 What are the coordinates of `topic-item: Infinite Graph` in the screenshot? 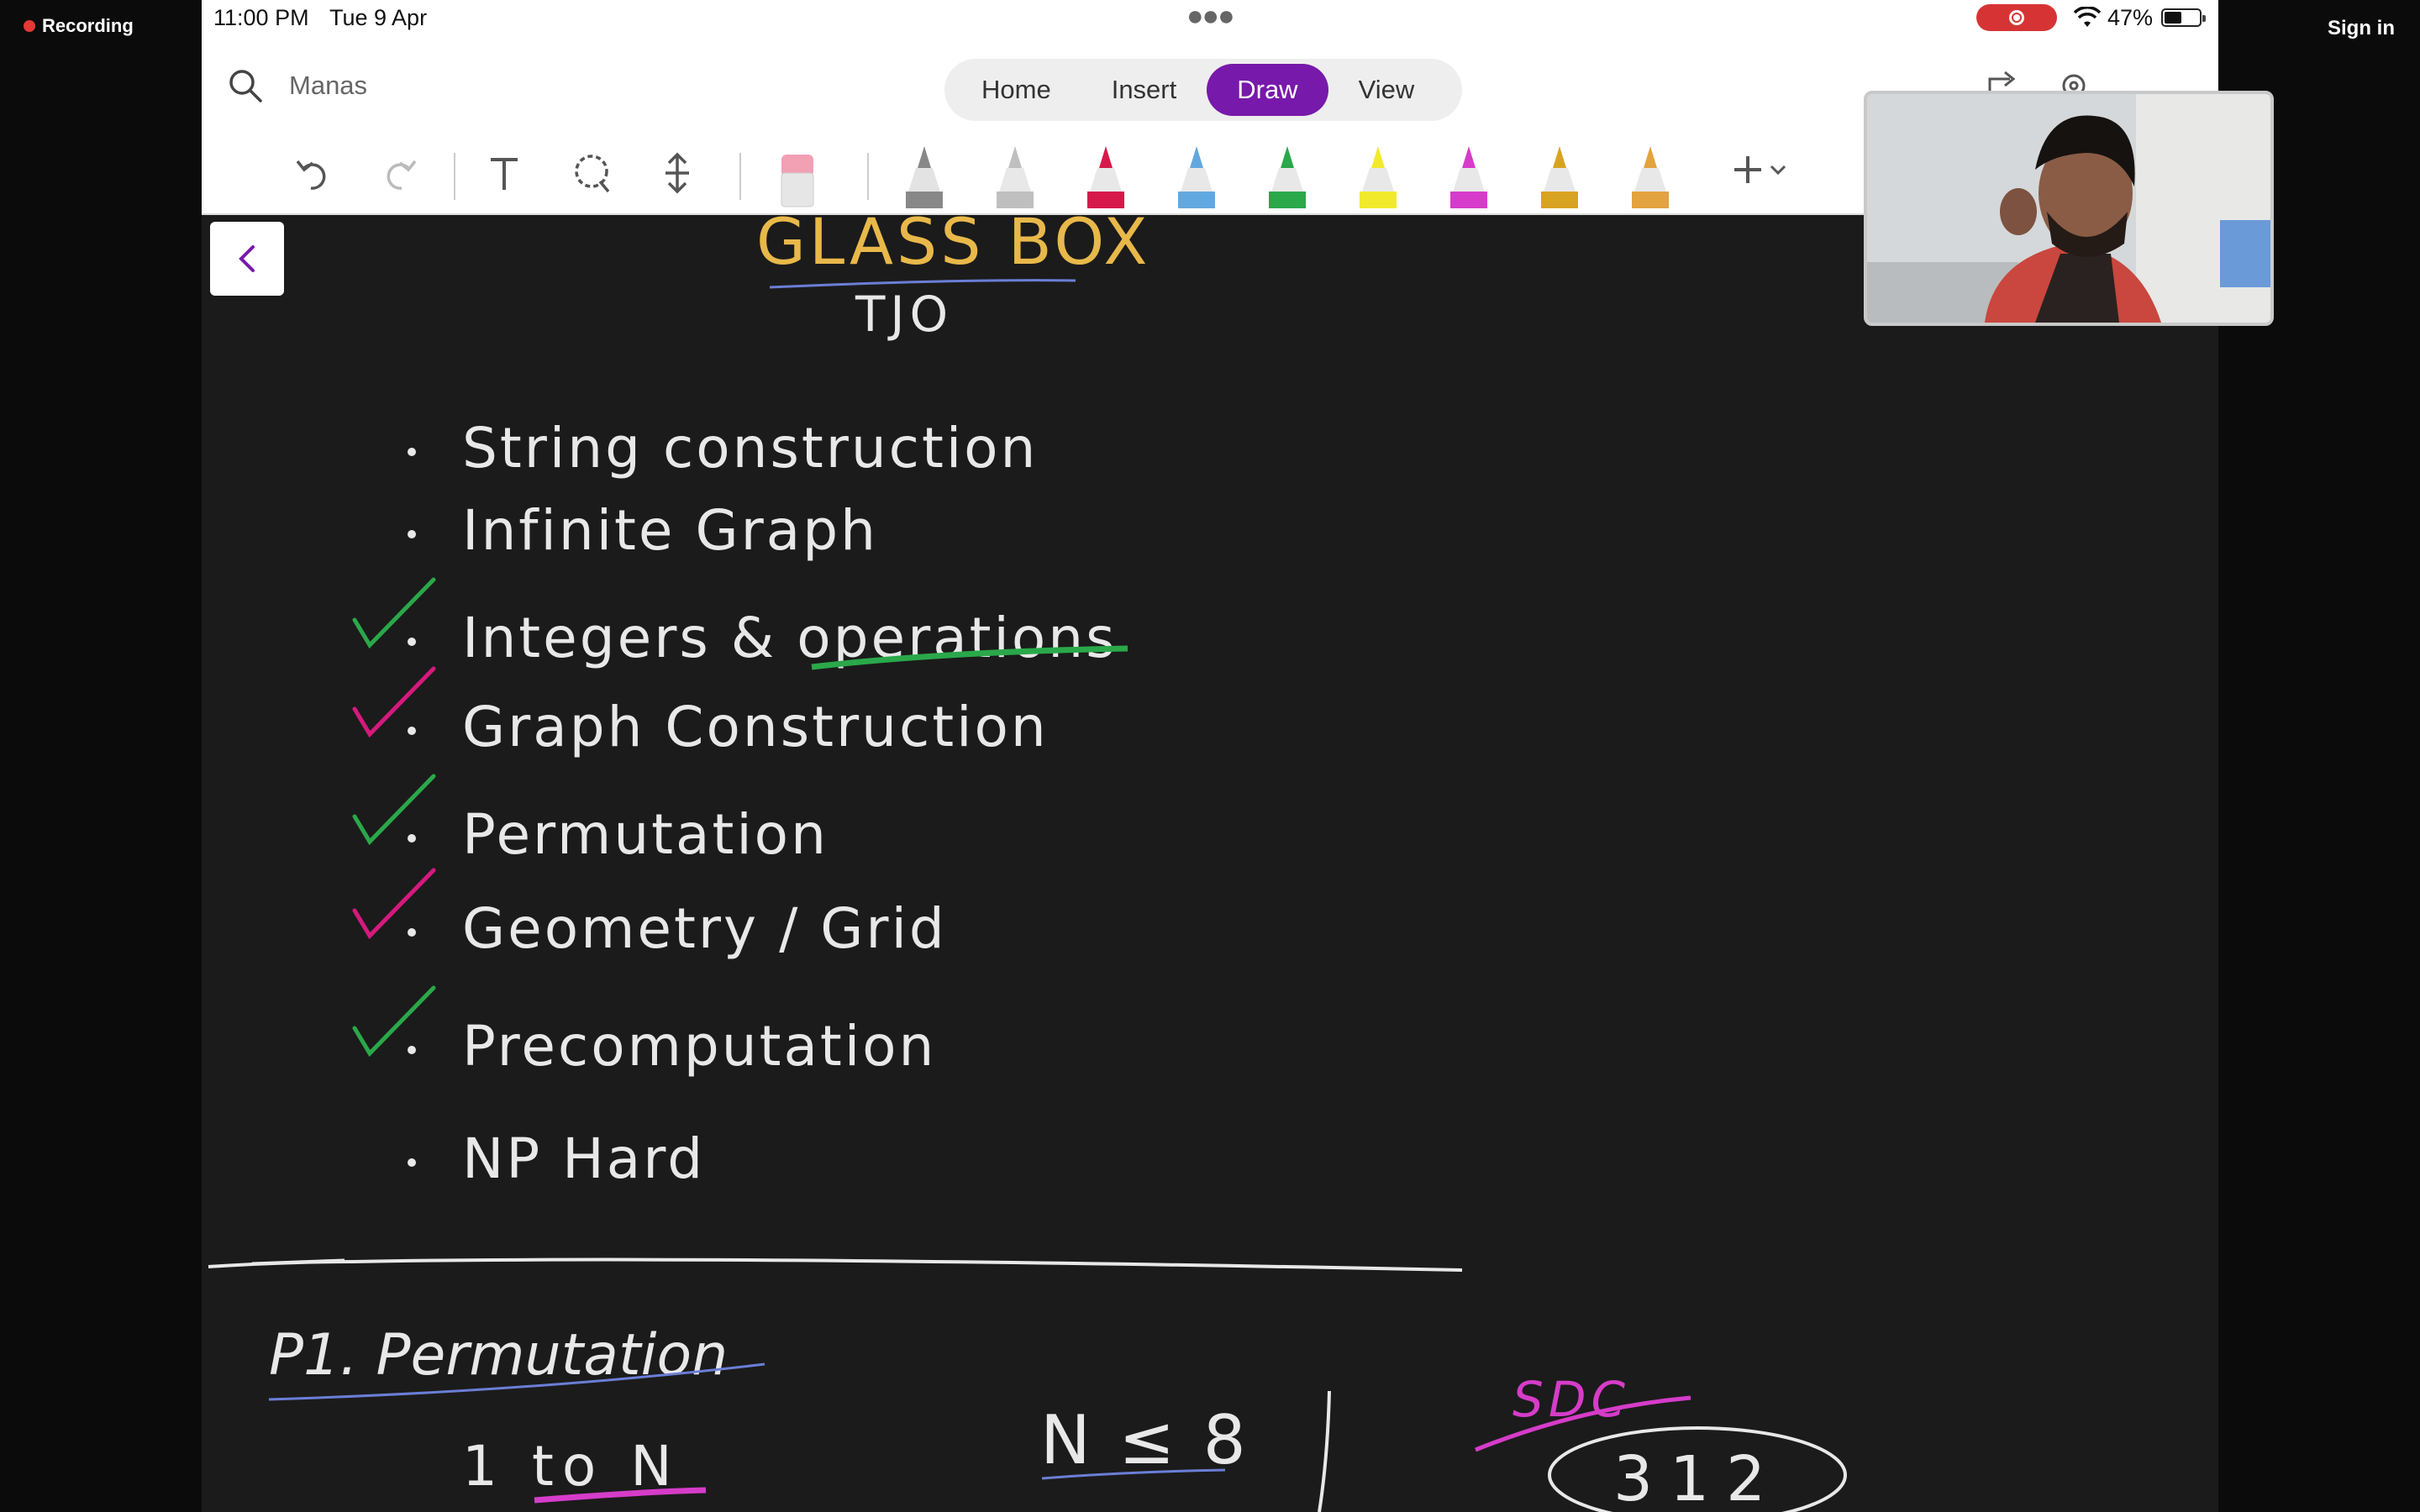 It's located at (670, 530).